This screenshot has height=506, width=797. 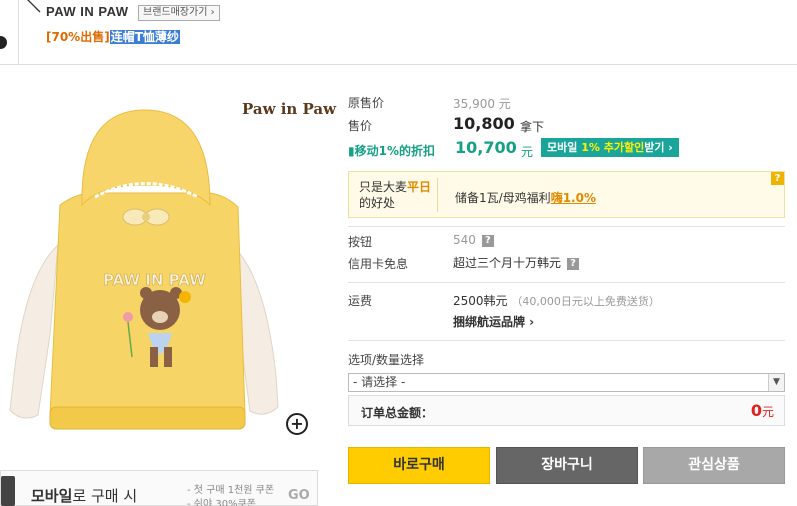 I want to click on nav-dot-icon, so click(x=3, y=42).